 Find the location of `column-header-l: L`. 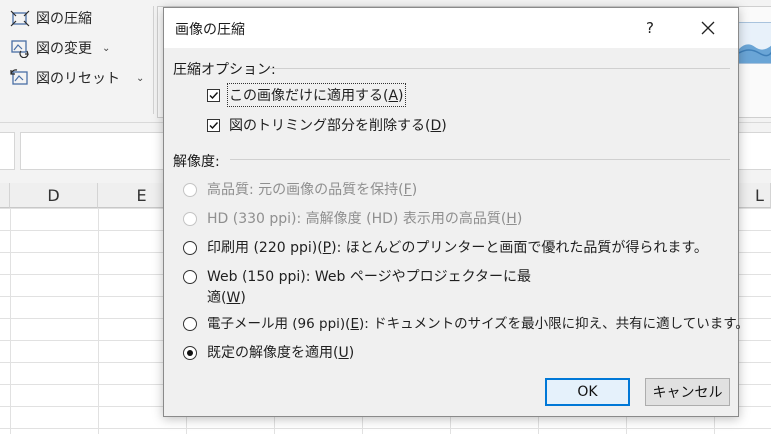

column-header-l: L is located at coordinates (755, 195).